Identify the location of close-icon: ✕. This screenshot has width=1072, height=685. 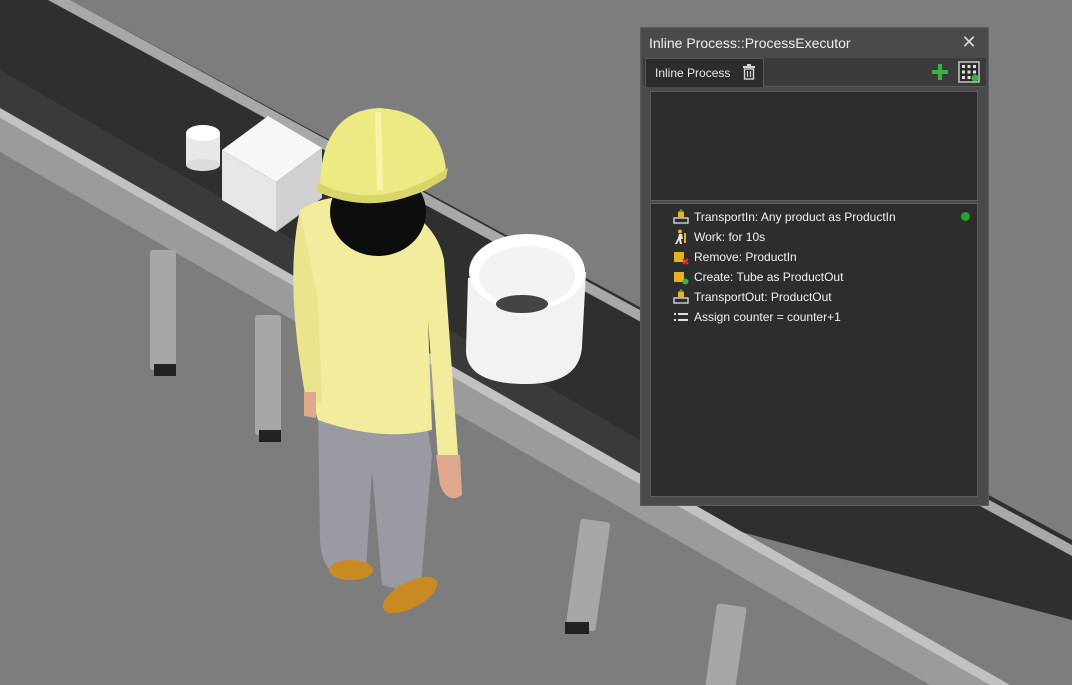
(969, 42).